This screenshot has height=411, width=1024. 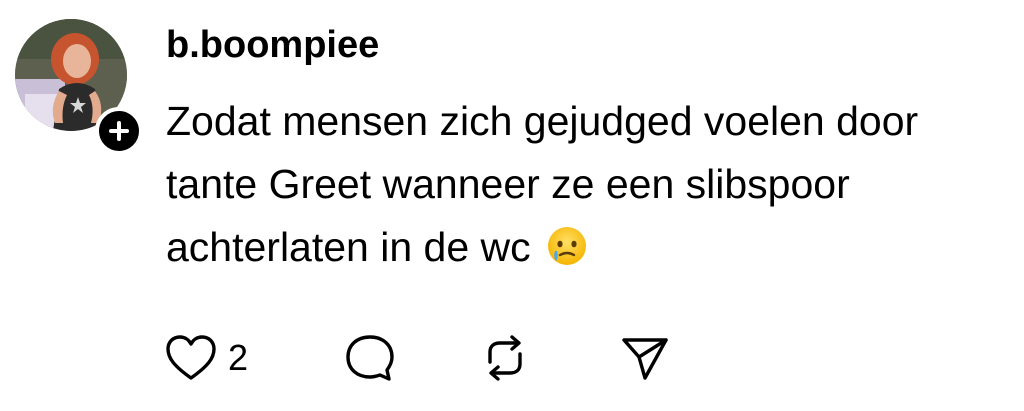 I want to click on repost-icon, so click(x=505, y=358).